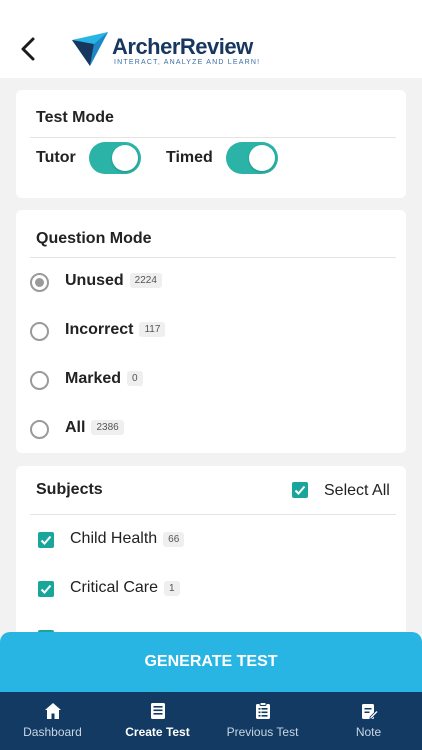 This screenshot has width=422, height=750. I want to click on nav-label: Previous Test, so click(262, 732).